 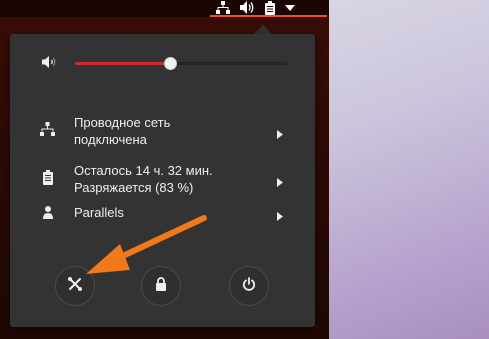 What do you see at coordinates (134, 187) in the screenshot?
I see `battery-status: Разряжается (83 %)` at bounding box center [134, 187].